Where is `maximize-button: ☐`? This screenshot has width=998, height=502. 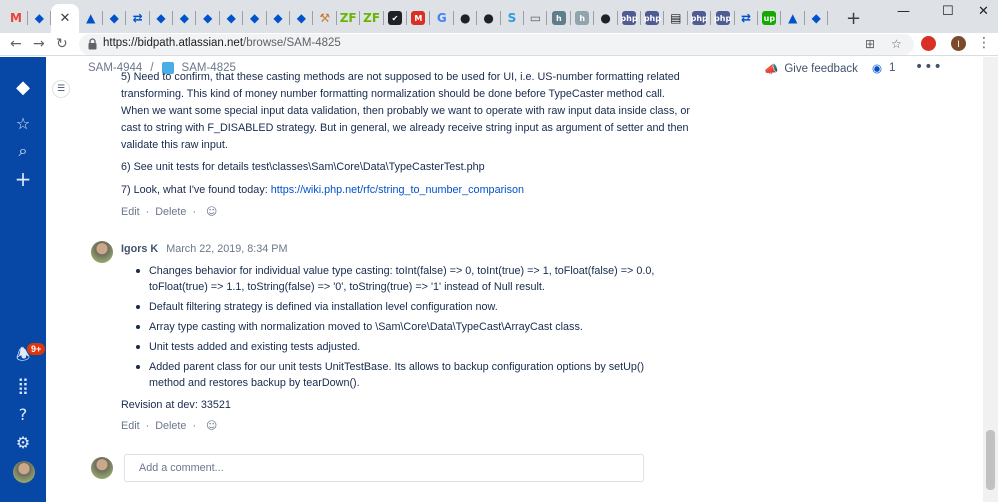 maximize-button: ☐ is located at coordinates (948, 11).